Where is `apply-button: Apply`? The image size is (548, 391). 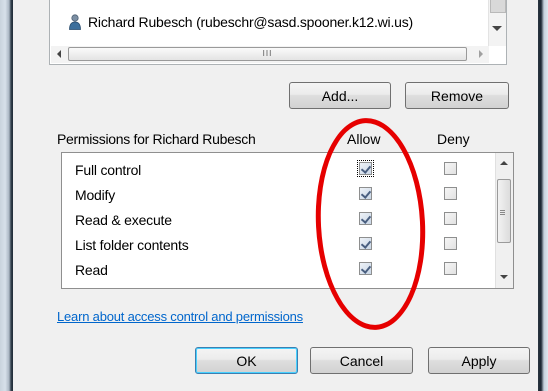 apply-button: Apply is located at coordinates (479, 360).